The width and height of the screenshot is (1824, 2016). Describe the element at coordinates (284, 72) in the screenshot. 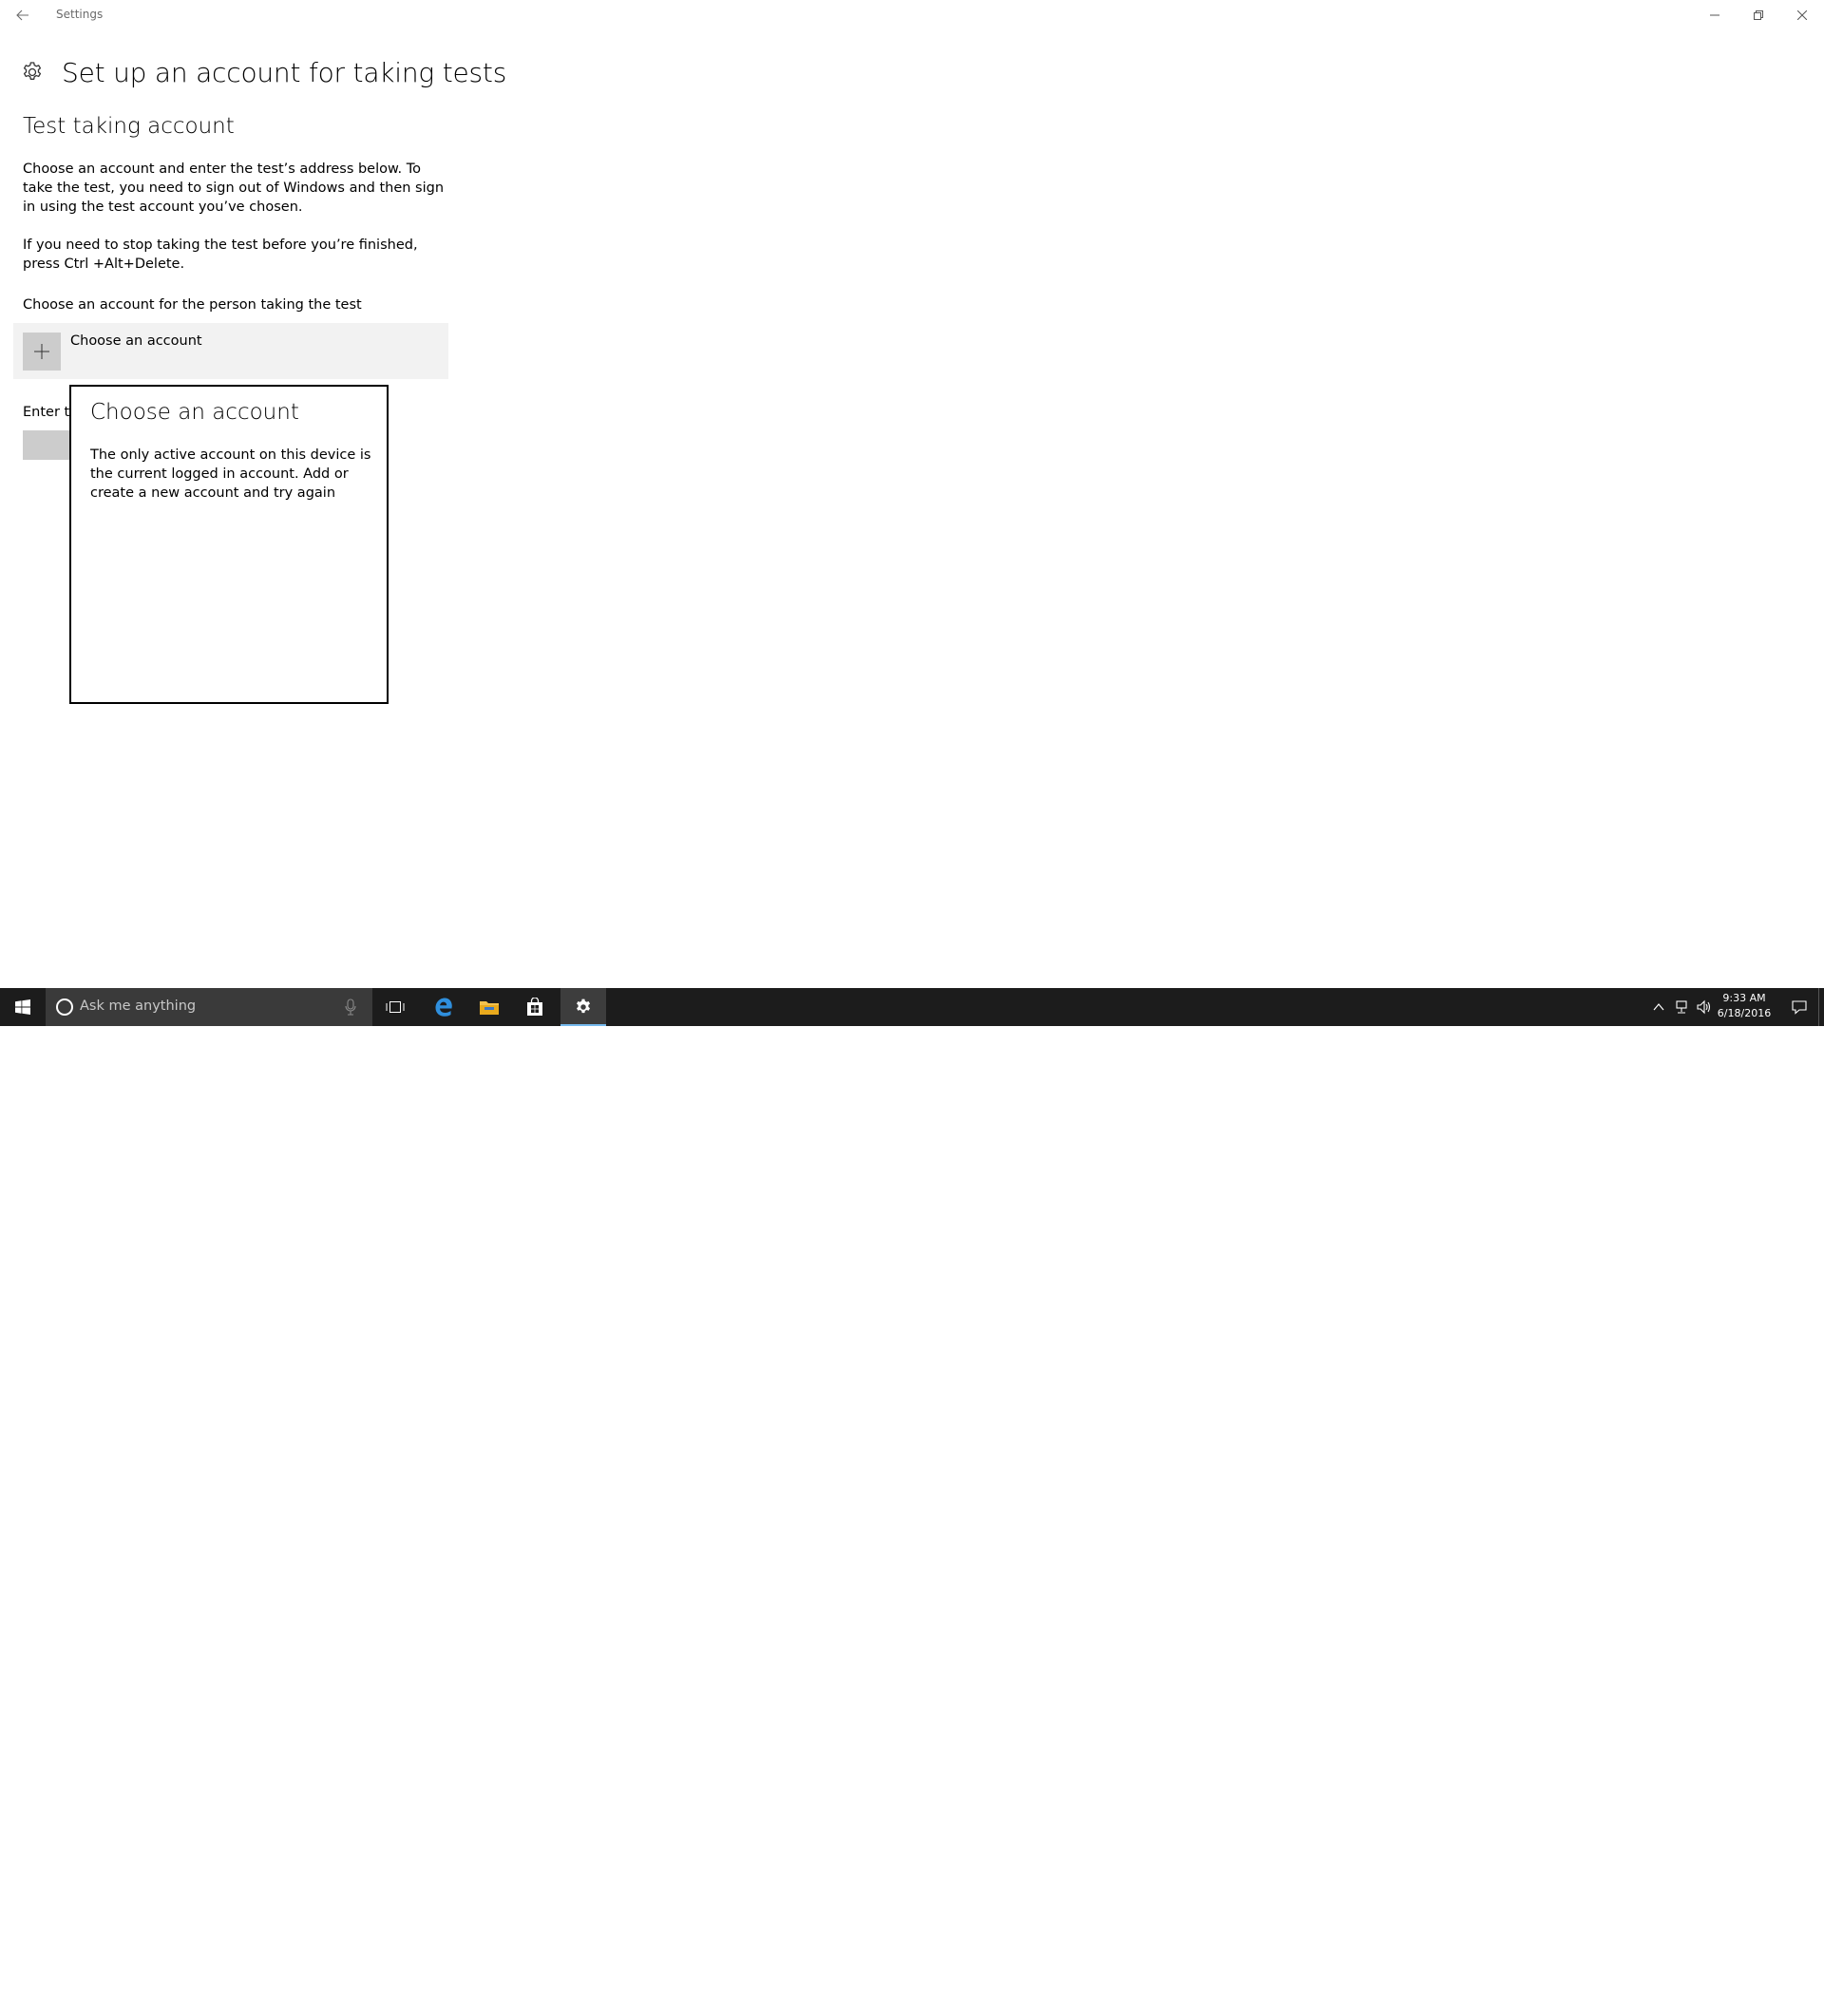

I see `page-title: Set up an account for taking tests` at that location.